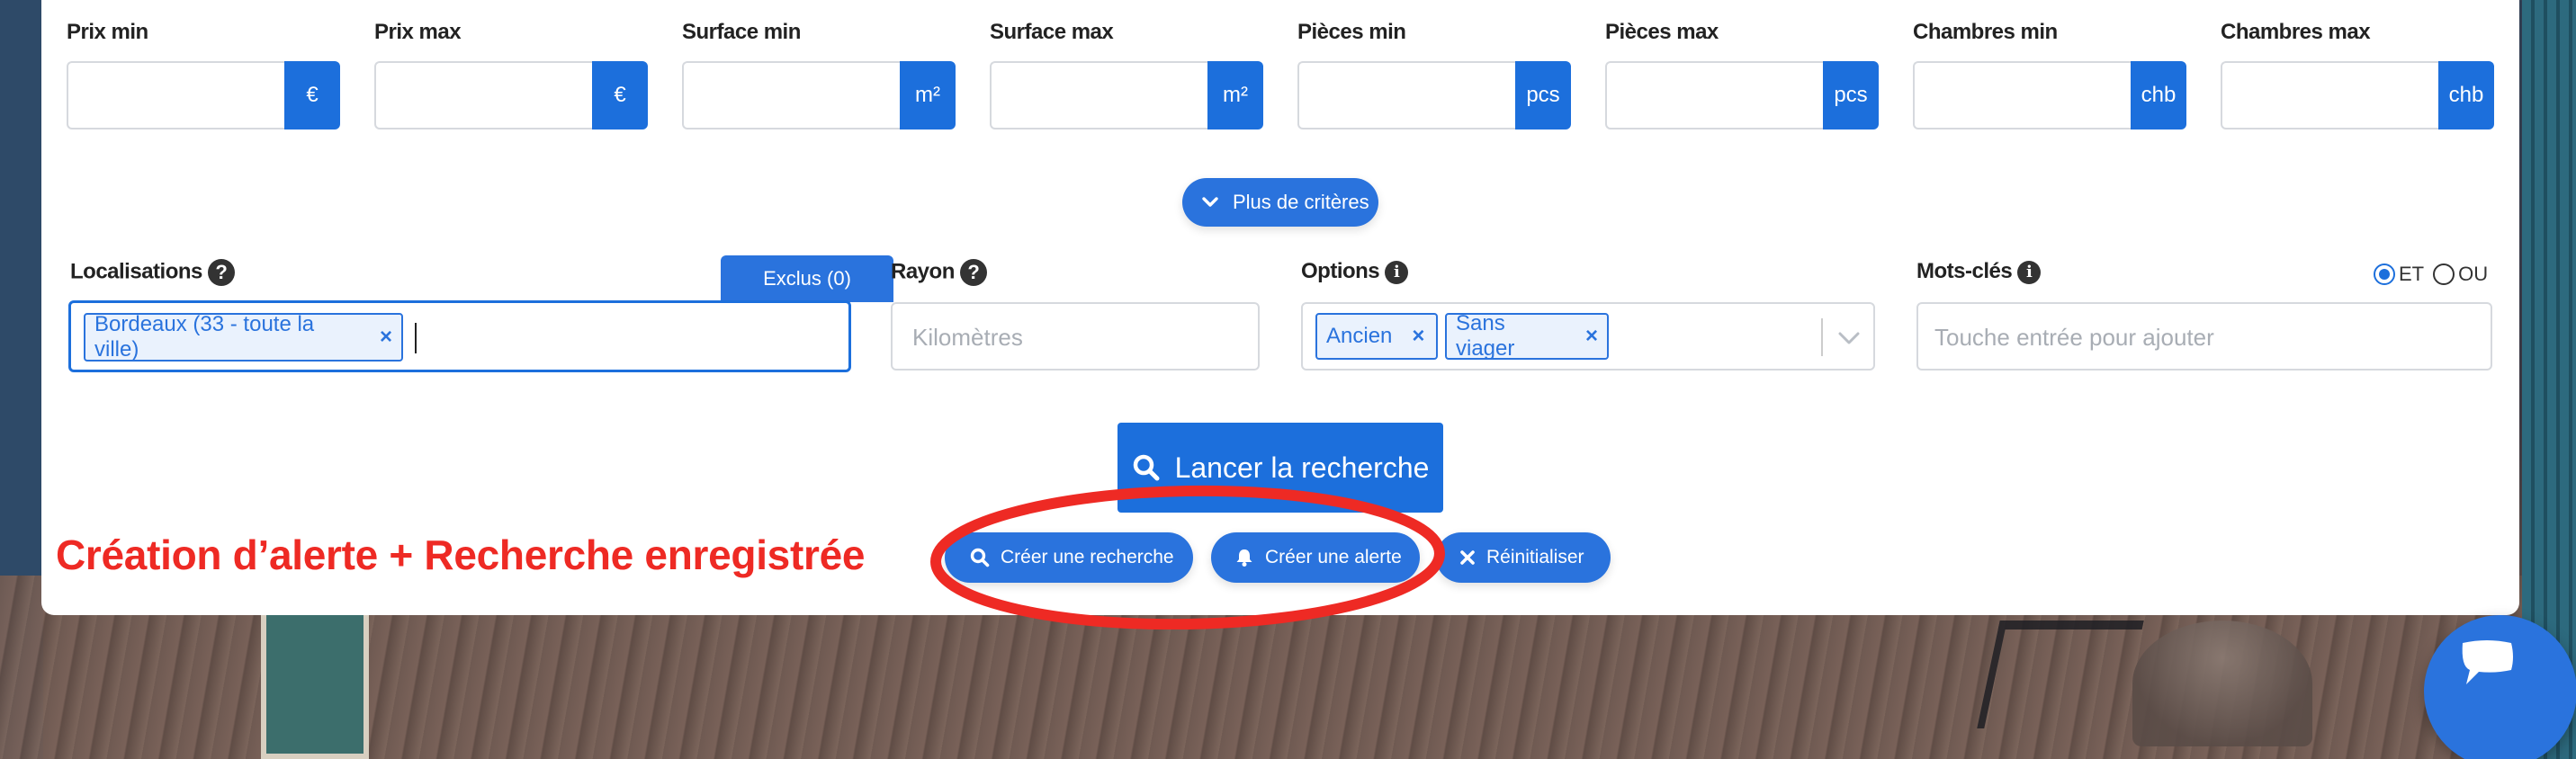 The height and width of the screenshot is (759, 2576). Describe the element at coordinates (2487, 662) in the screenshot. I see `chat-icon` at that location.